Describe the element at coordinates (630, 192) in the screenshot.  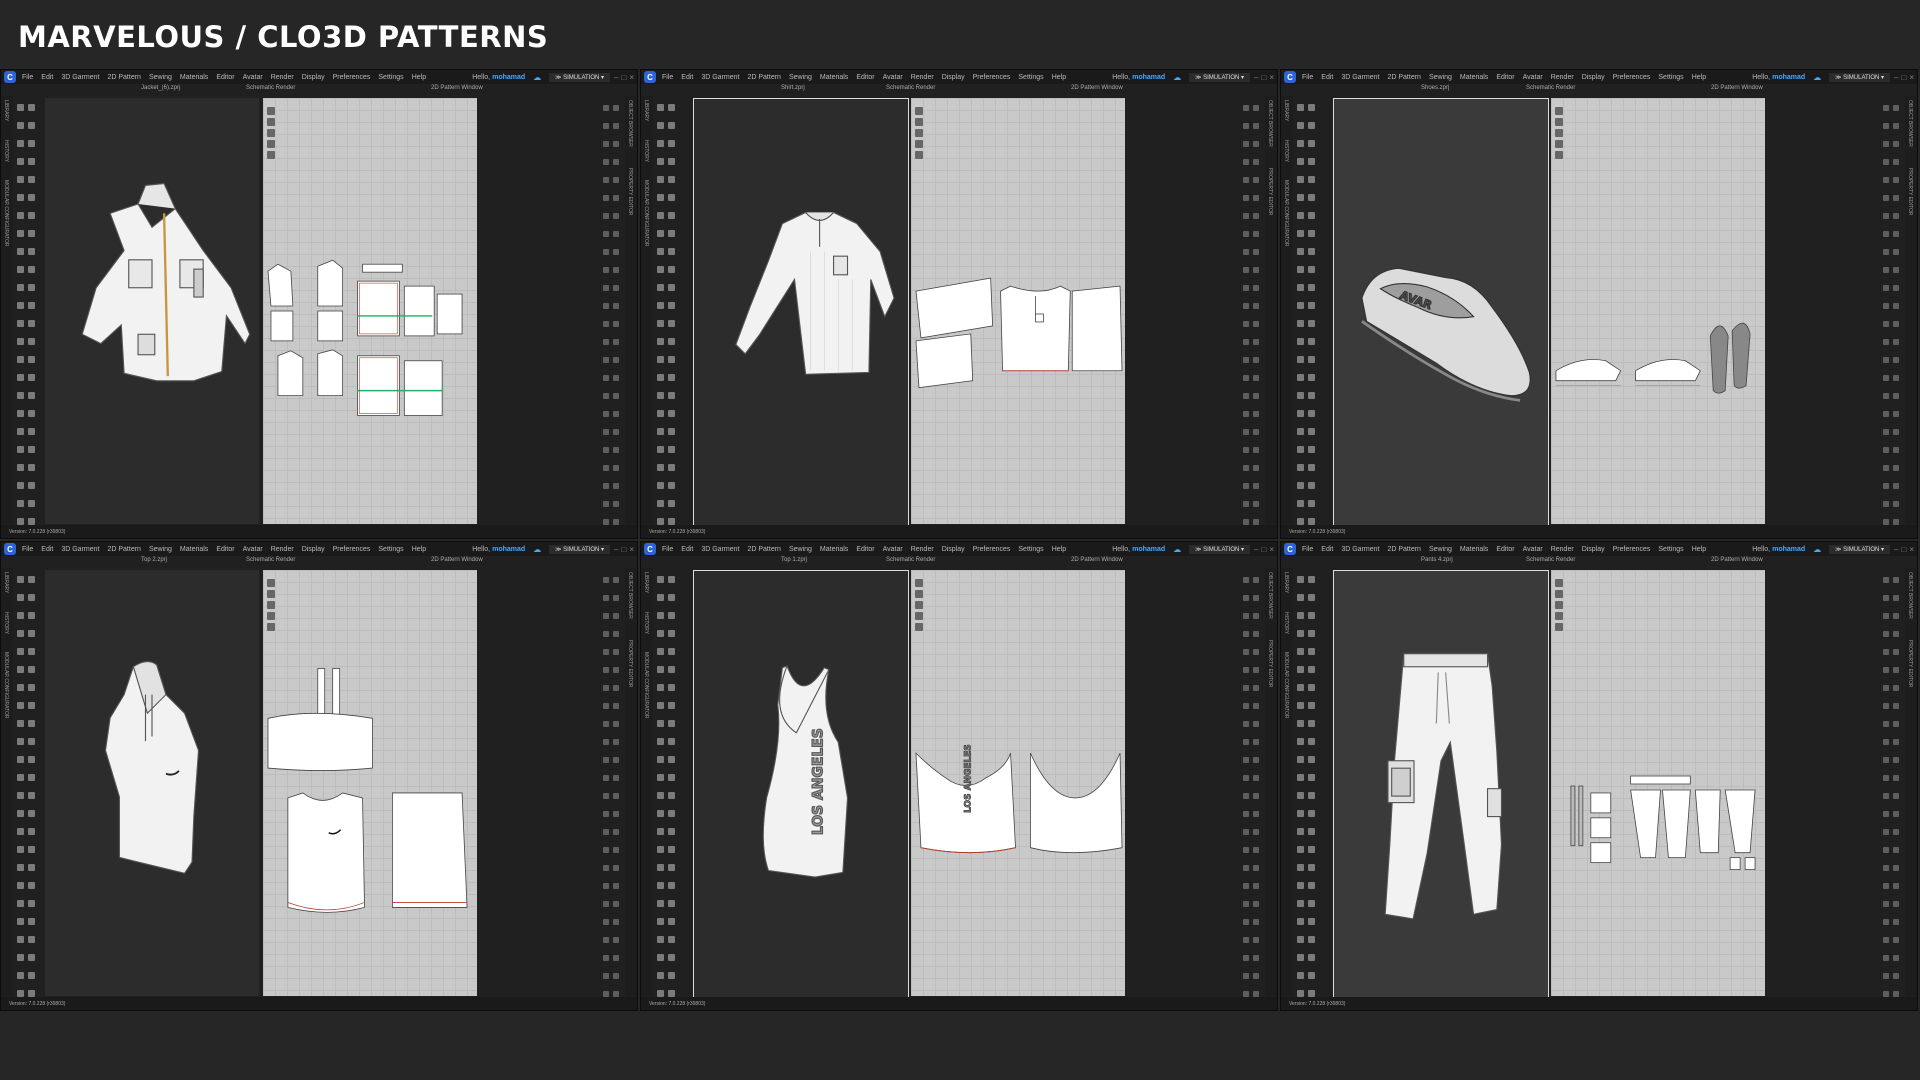
I see `right-tab-property-editor: PROPERTY EDITOR` at that location.